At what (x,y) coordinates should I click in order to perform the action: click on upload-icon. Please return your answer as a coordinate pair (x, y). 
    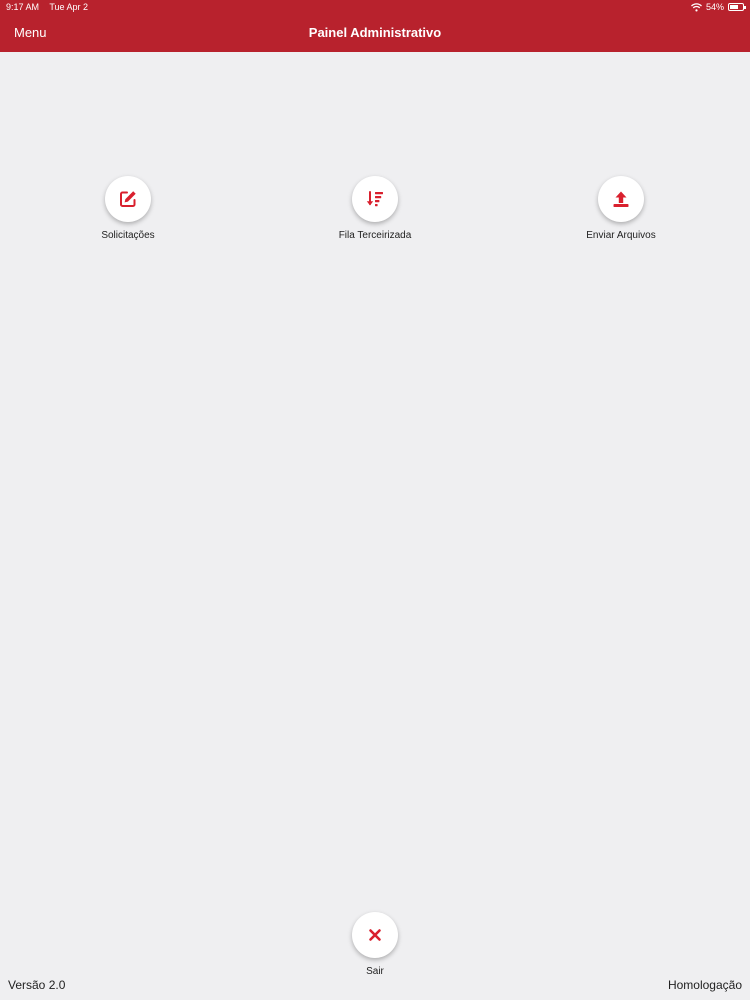
    Looking at the image, I should click on (621, 199).